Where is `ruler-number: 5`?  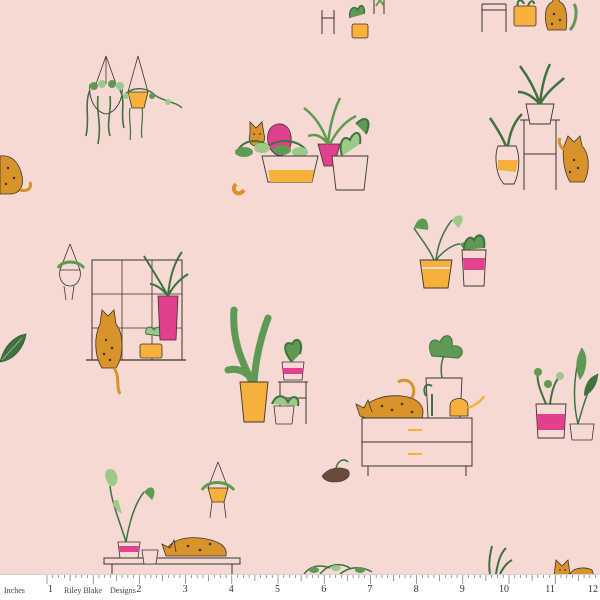 ruler-number: 5 is located at coordinates (277, 589).